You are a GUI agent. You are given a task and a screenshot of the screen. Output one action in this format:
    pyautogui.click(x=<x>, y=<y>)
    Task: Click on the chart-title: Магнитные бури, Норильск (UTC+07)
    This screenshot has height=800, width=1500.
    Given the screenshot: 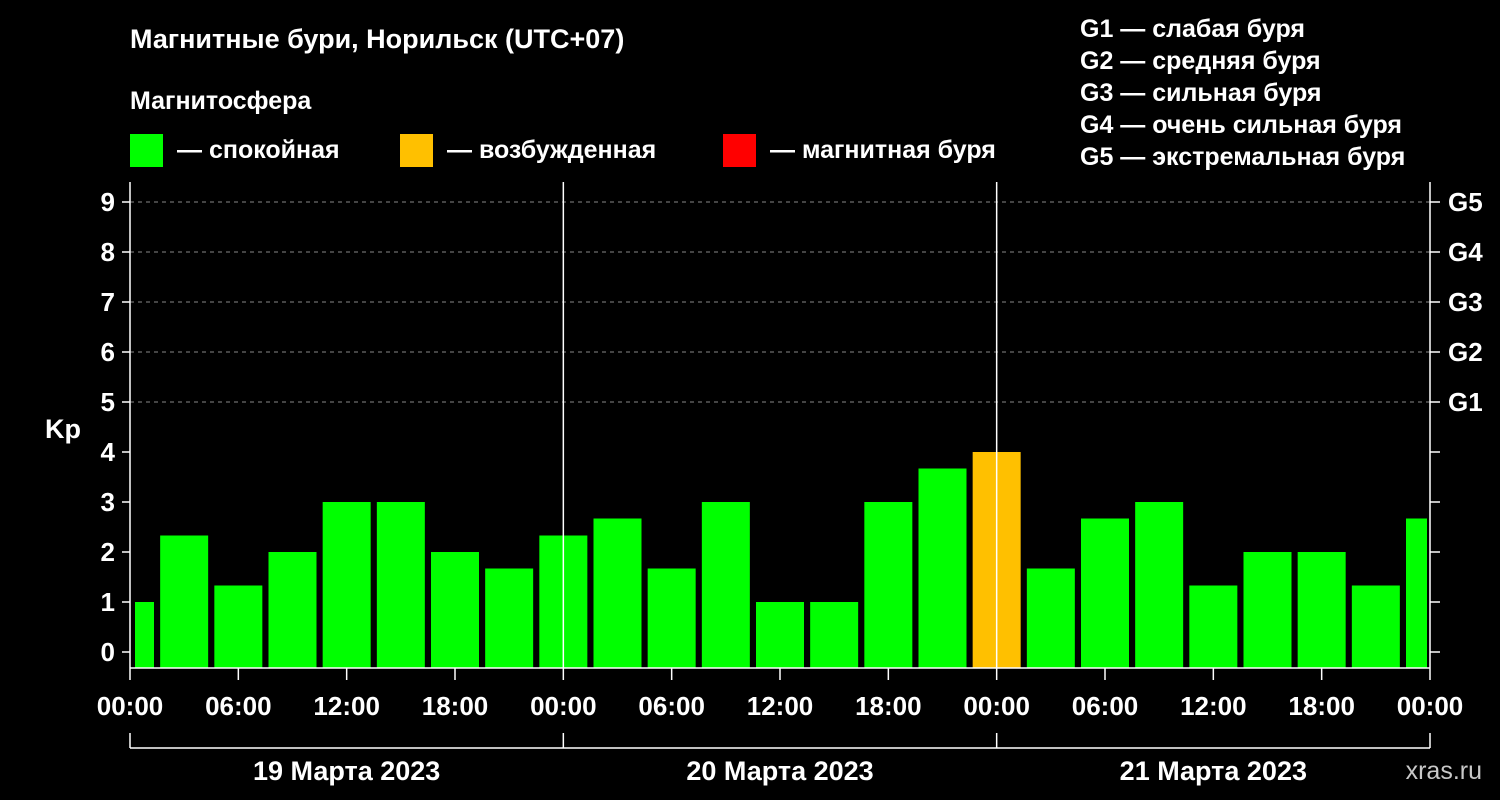 What is the action you would take?
    pyautogui.click(x=377, y=39)
    